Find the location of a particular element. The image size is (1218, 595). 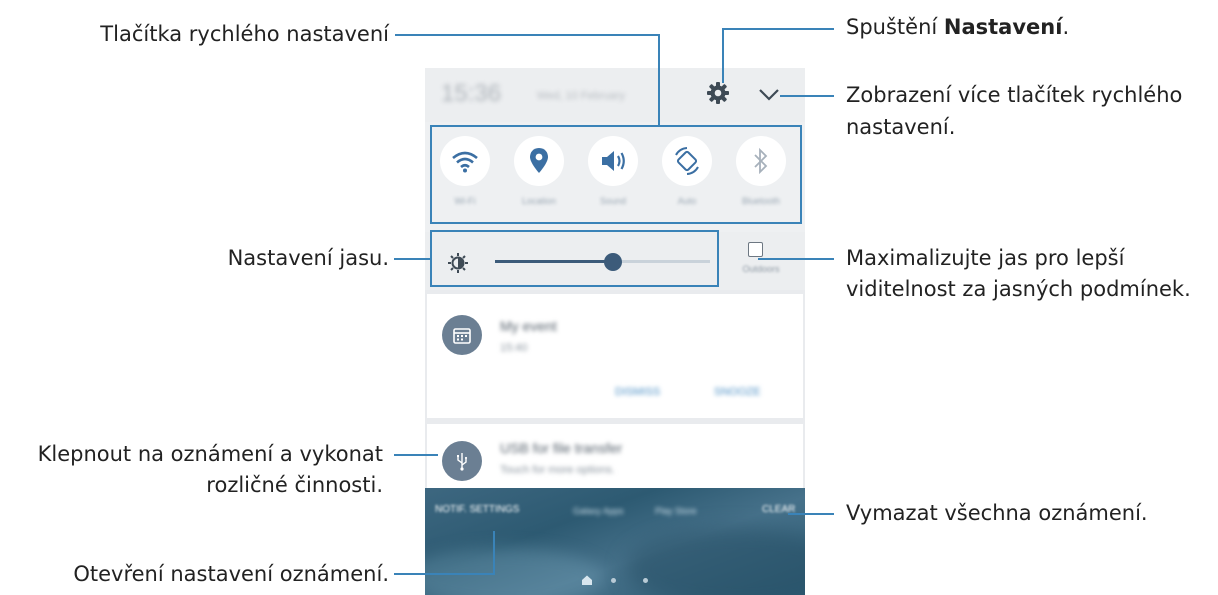

event-time: 15:40 is located at coordinates (514, 348).